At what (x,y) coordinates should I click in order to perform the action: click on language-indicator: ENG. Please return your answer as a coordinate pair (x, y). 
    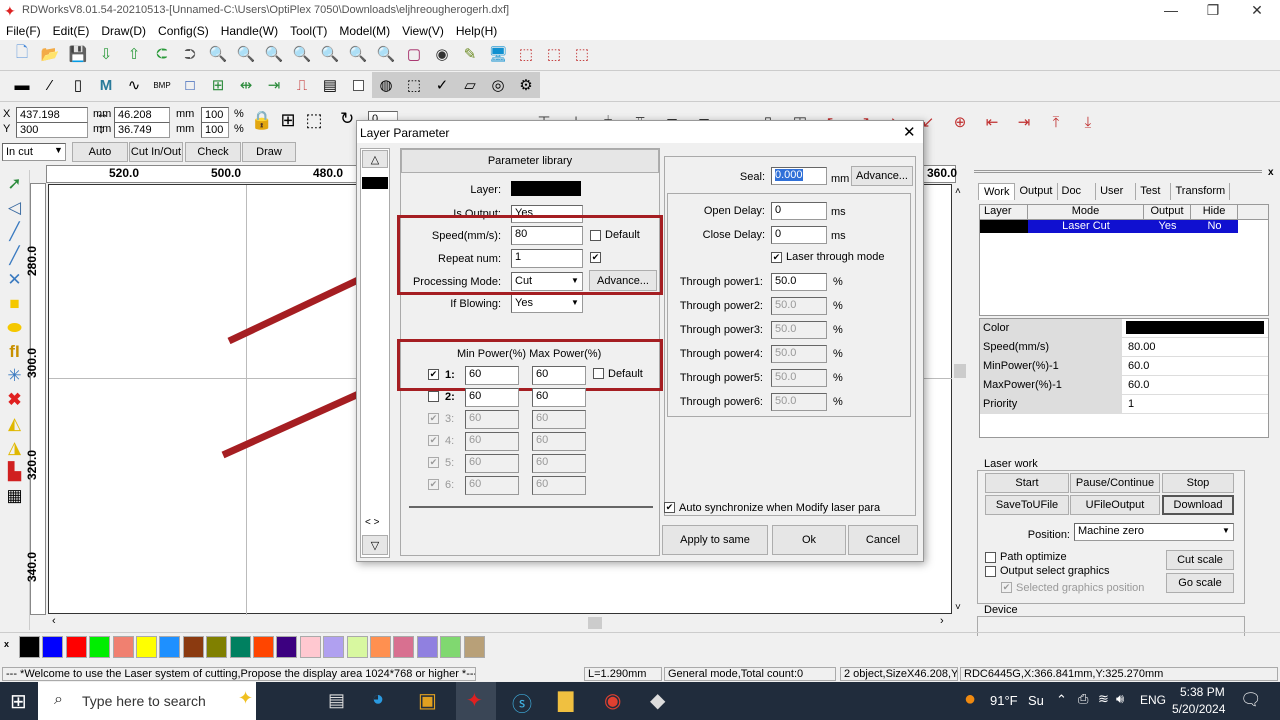
    Looking at the image, I should click on (1153, 700).